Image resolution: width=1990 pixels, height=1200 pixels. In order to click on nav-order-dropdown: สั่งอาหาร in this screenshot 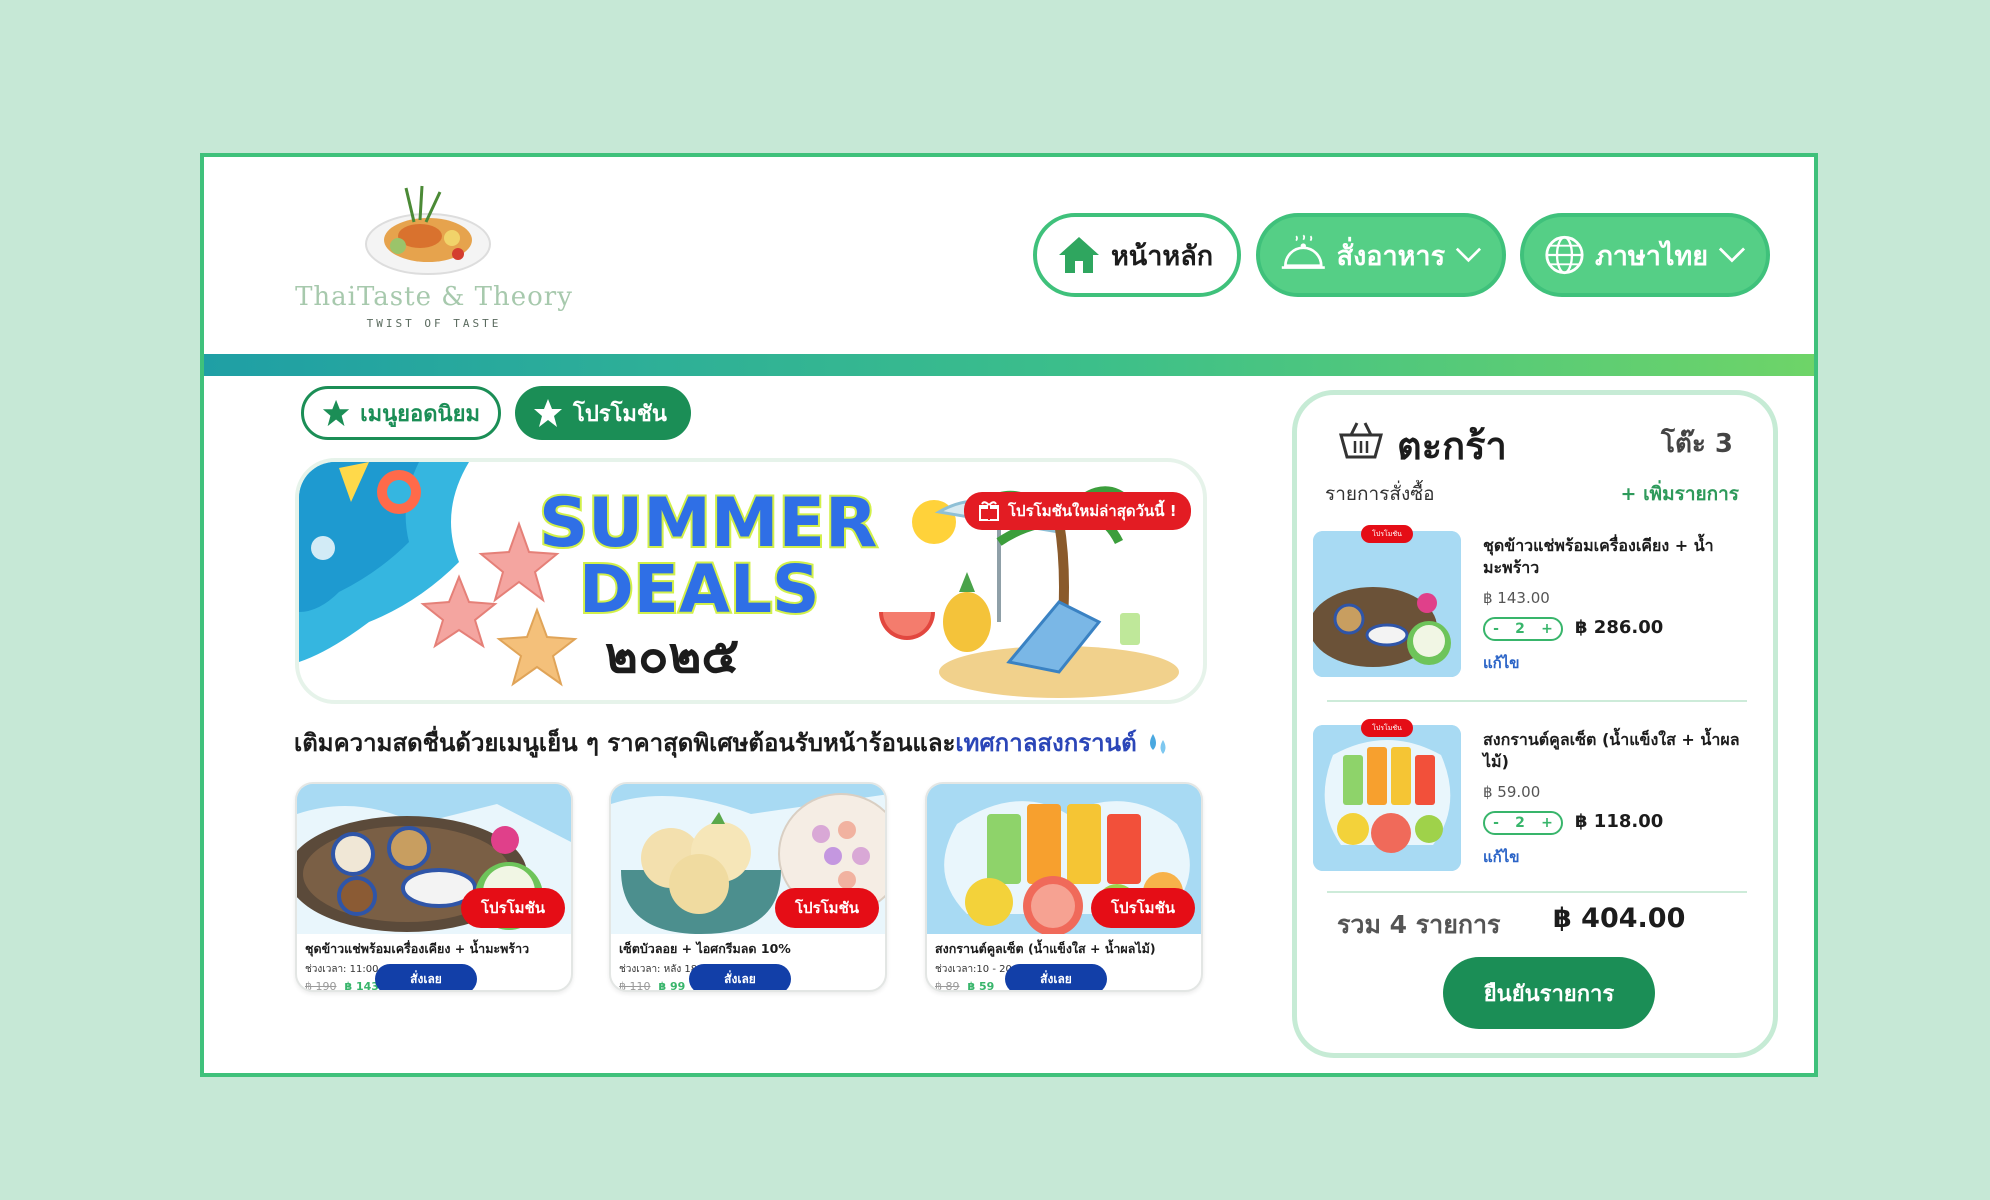, I will do `click(1381, 255)`.